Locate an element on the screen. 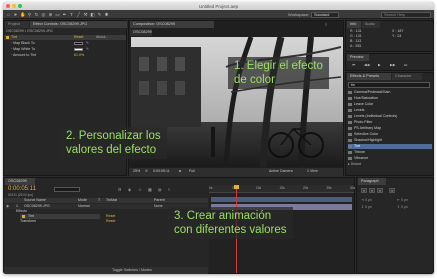 The height and width of the screenshot is (279, 437). step-back-icon: ◀◀ is located at coordinates (367, 65).